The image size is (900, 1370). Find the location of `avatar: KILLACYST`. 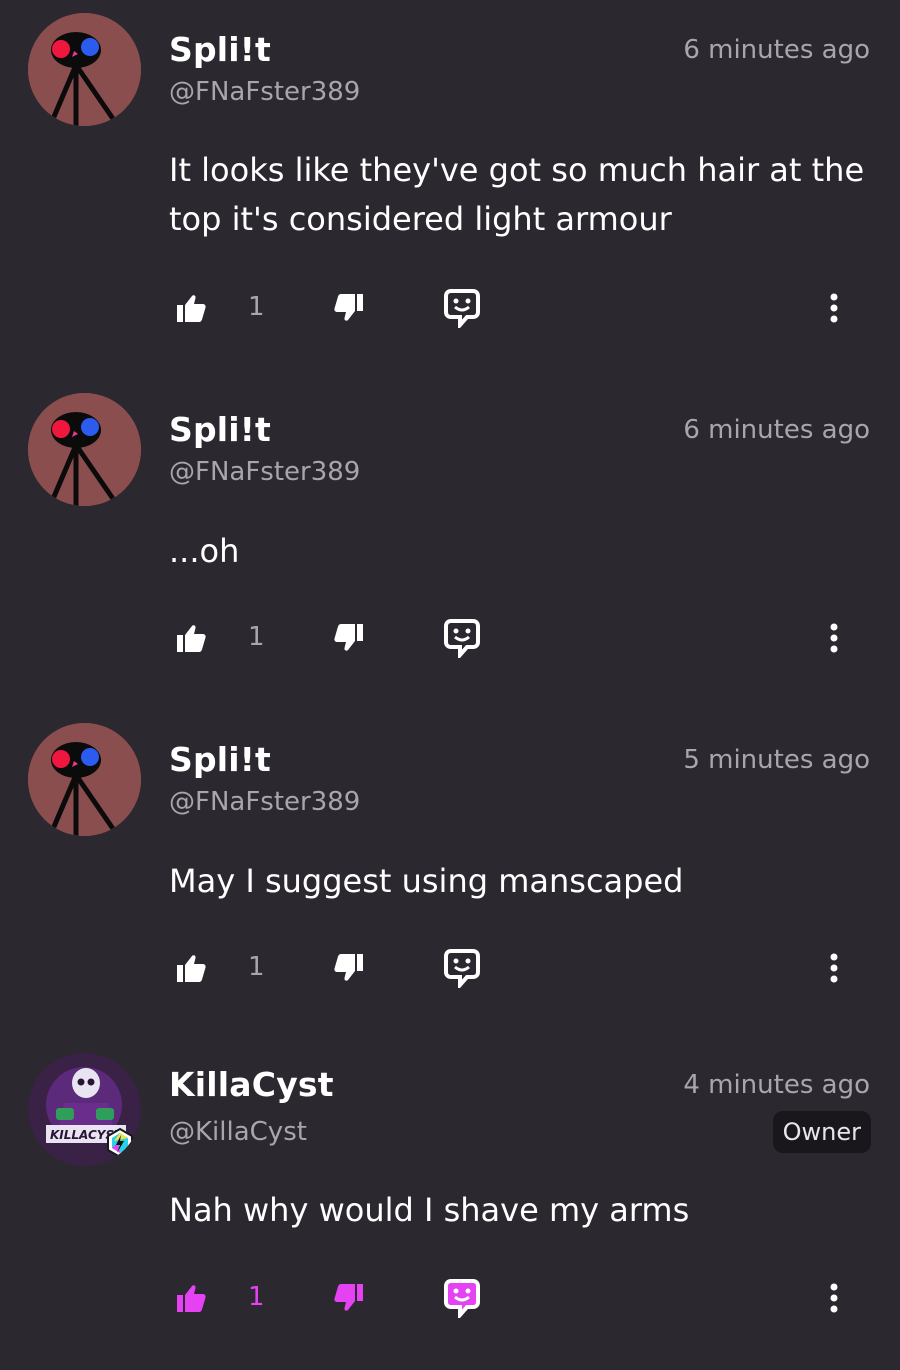

avatar: KILLACYST is located at coordinates (84, 1109).